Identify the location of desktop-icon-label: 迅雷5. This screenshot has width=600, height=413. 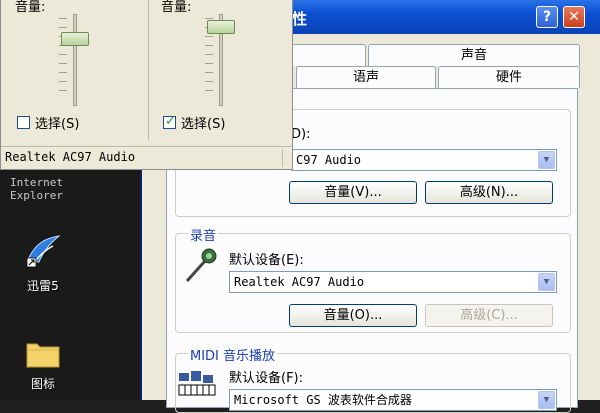
(43, 286).